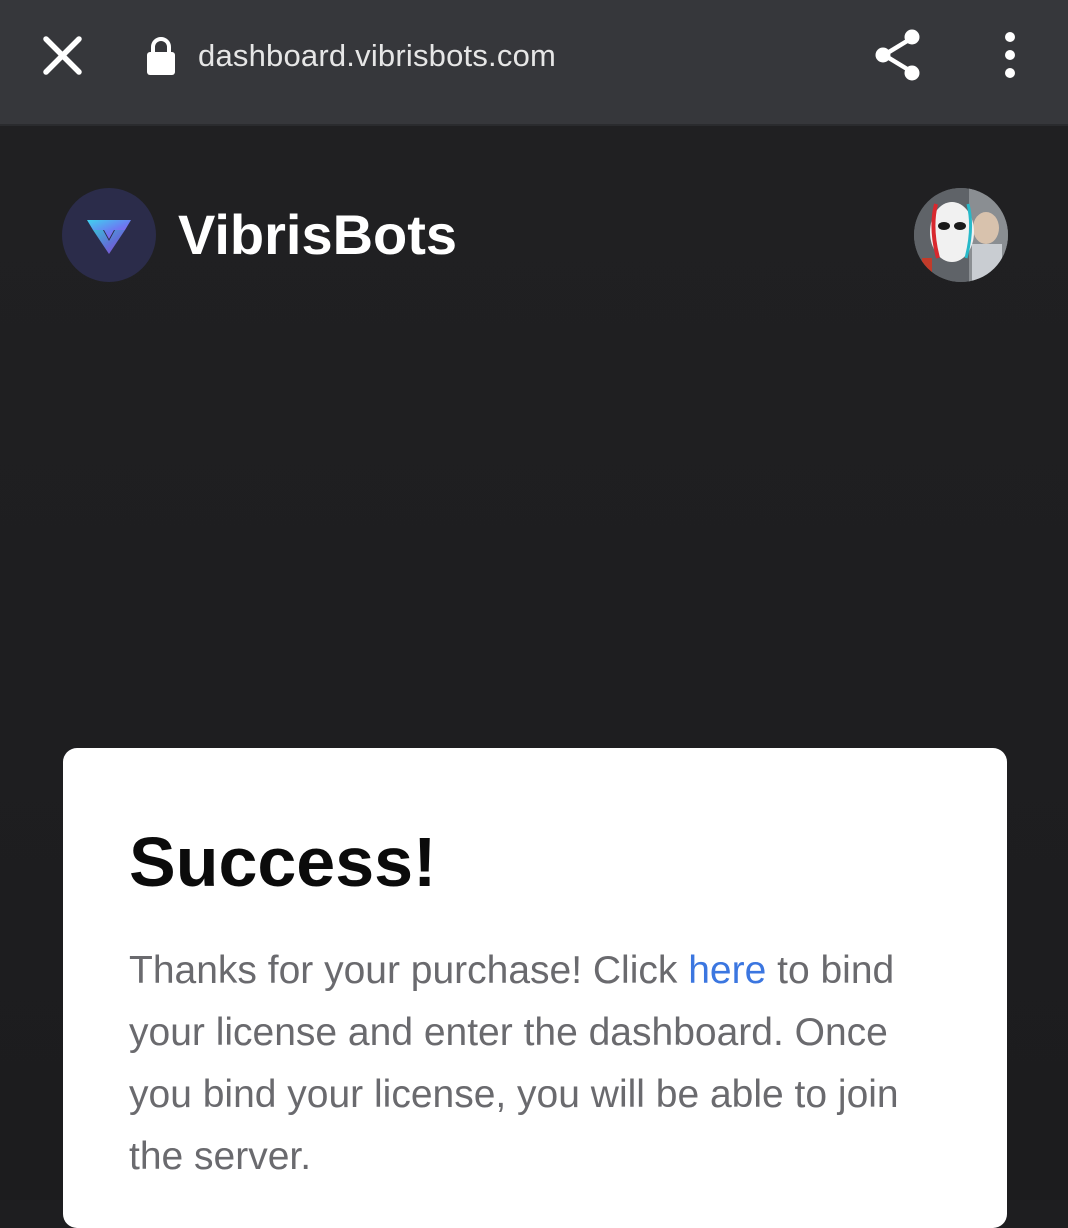 The height and width of the screenshot is (1228, 1068). What do you see at coordinates (377, 56) in the screenshot?
I see `address-bar-url: dashboard.vibrisbots.com` at bounding box center [377, 56].